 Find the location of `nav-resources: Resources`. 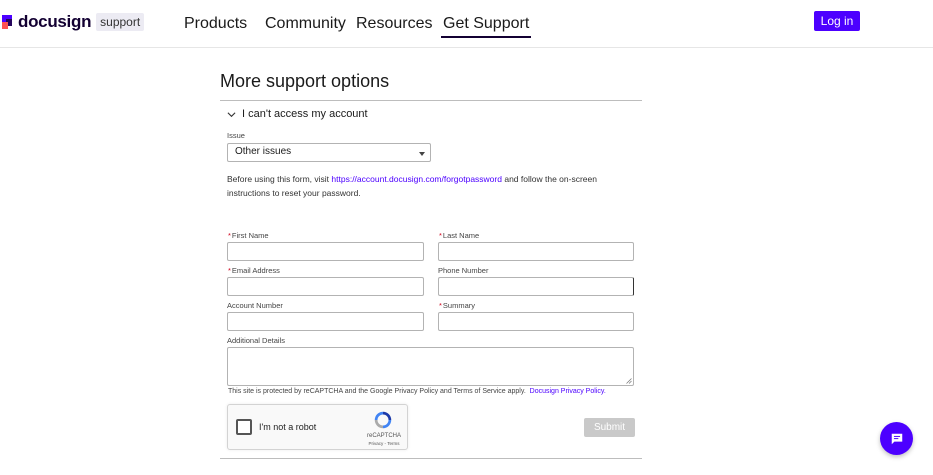

nav-resources: Resources is located at coordinates (394, 24).